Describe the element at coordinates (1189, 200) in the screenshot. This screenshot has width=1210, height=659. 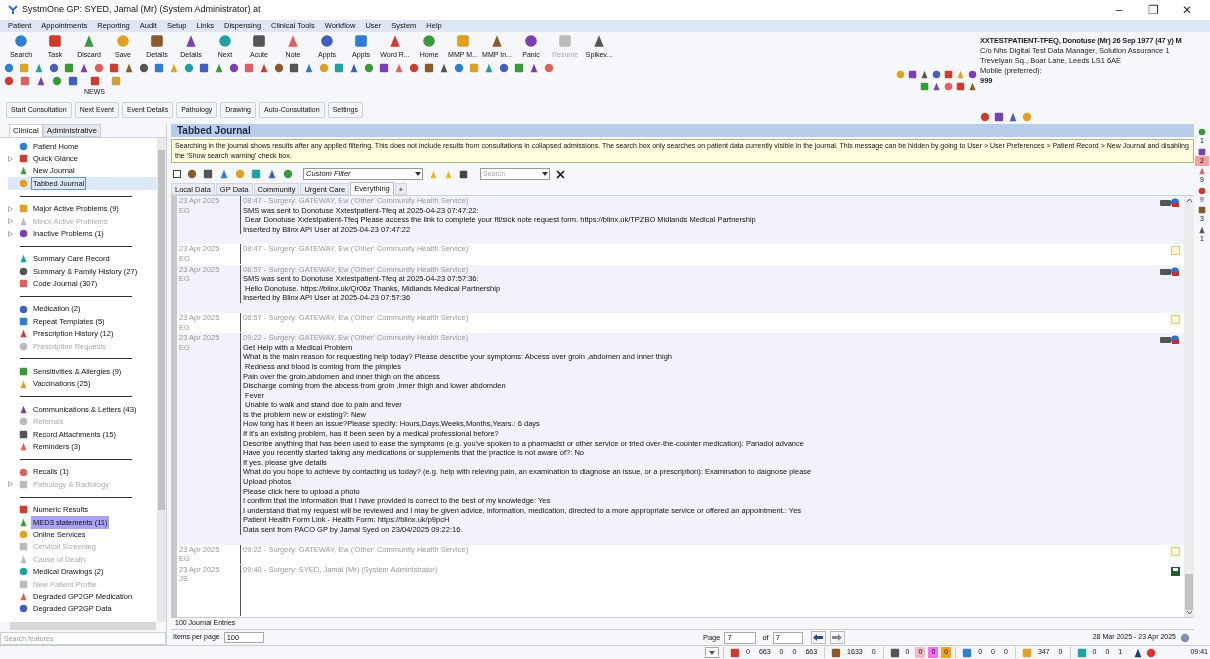
I see `scroll-up-icon` at that location.